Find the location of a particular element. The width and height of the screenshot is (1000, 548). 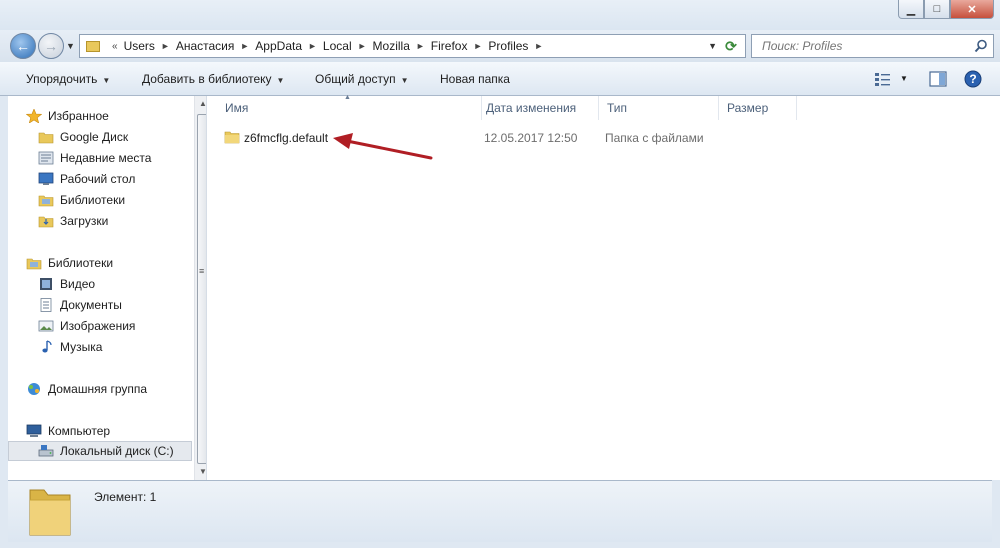

column-header-type: Тип is located at coordinates (658, 108).